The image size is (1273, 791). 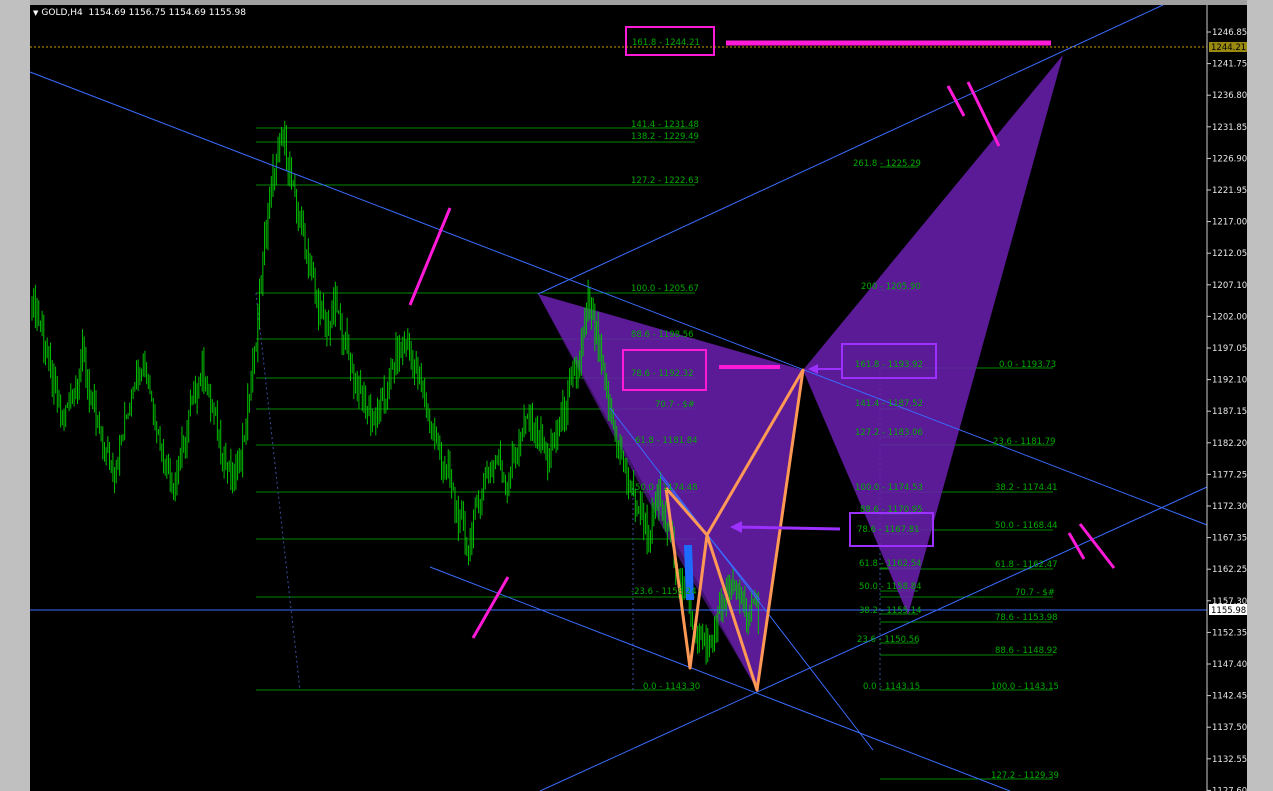 What do you see at coordinates (1229, 788) in the screenshot?
I see `price-tick-label: 1127.60` at bounding box center [1229, 788].